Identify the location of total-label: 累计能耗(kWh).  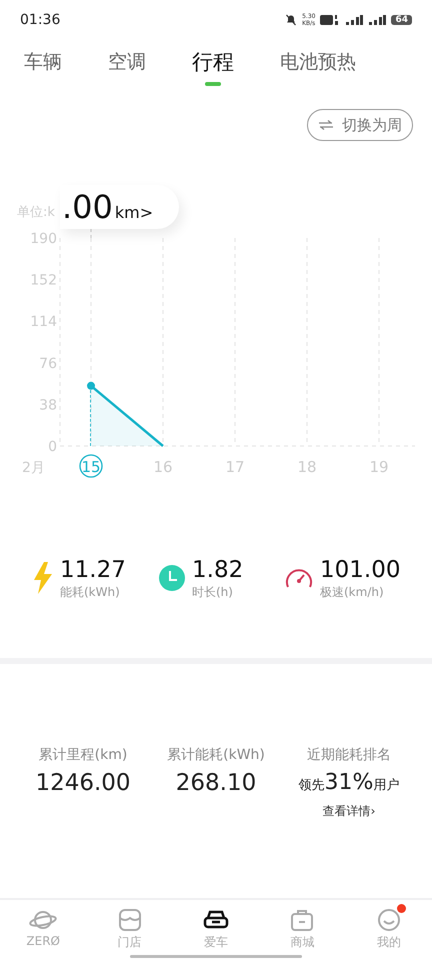
(216, 755).